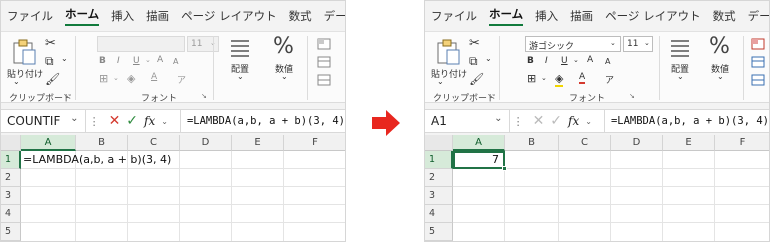 The width and height of the screenshot is (770, 242). I want to click on row-header-2: 2, so click(11, 178).